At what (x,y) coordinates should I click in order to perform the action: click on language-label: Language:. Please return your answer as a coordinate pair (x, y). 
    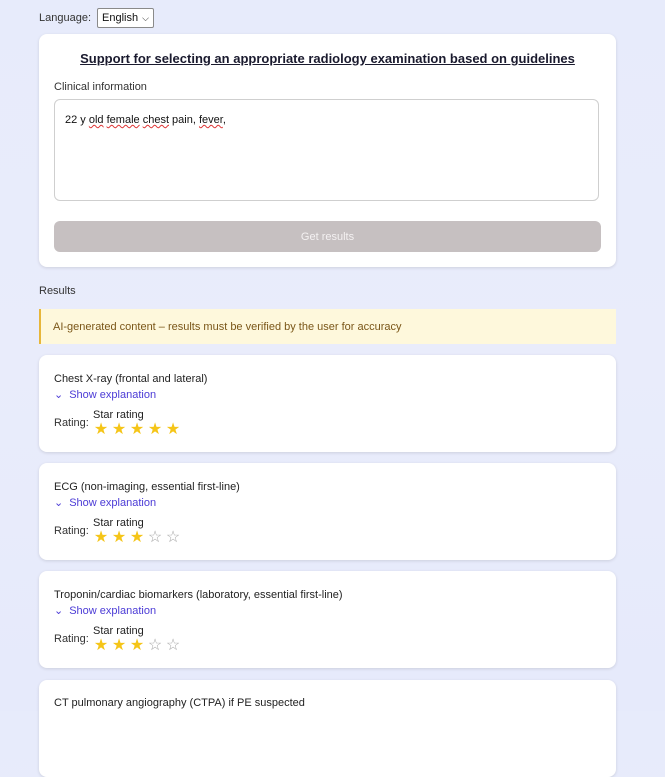
    Looking at the image, I should click on (65, 18).